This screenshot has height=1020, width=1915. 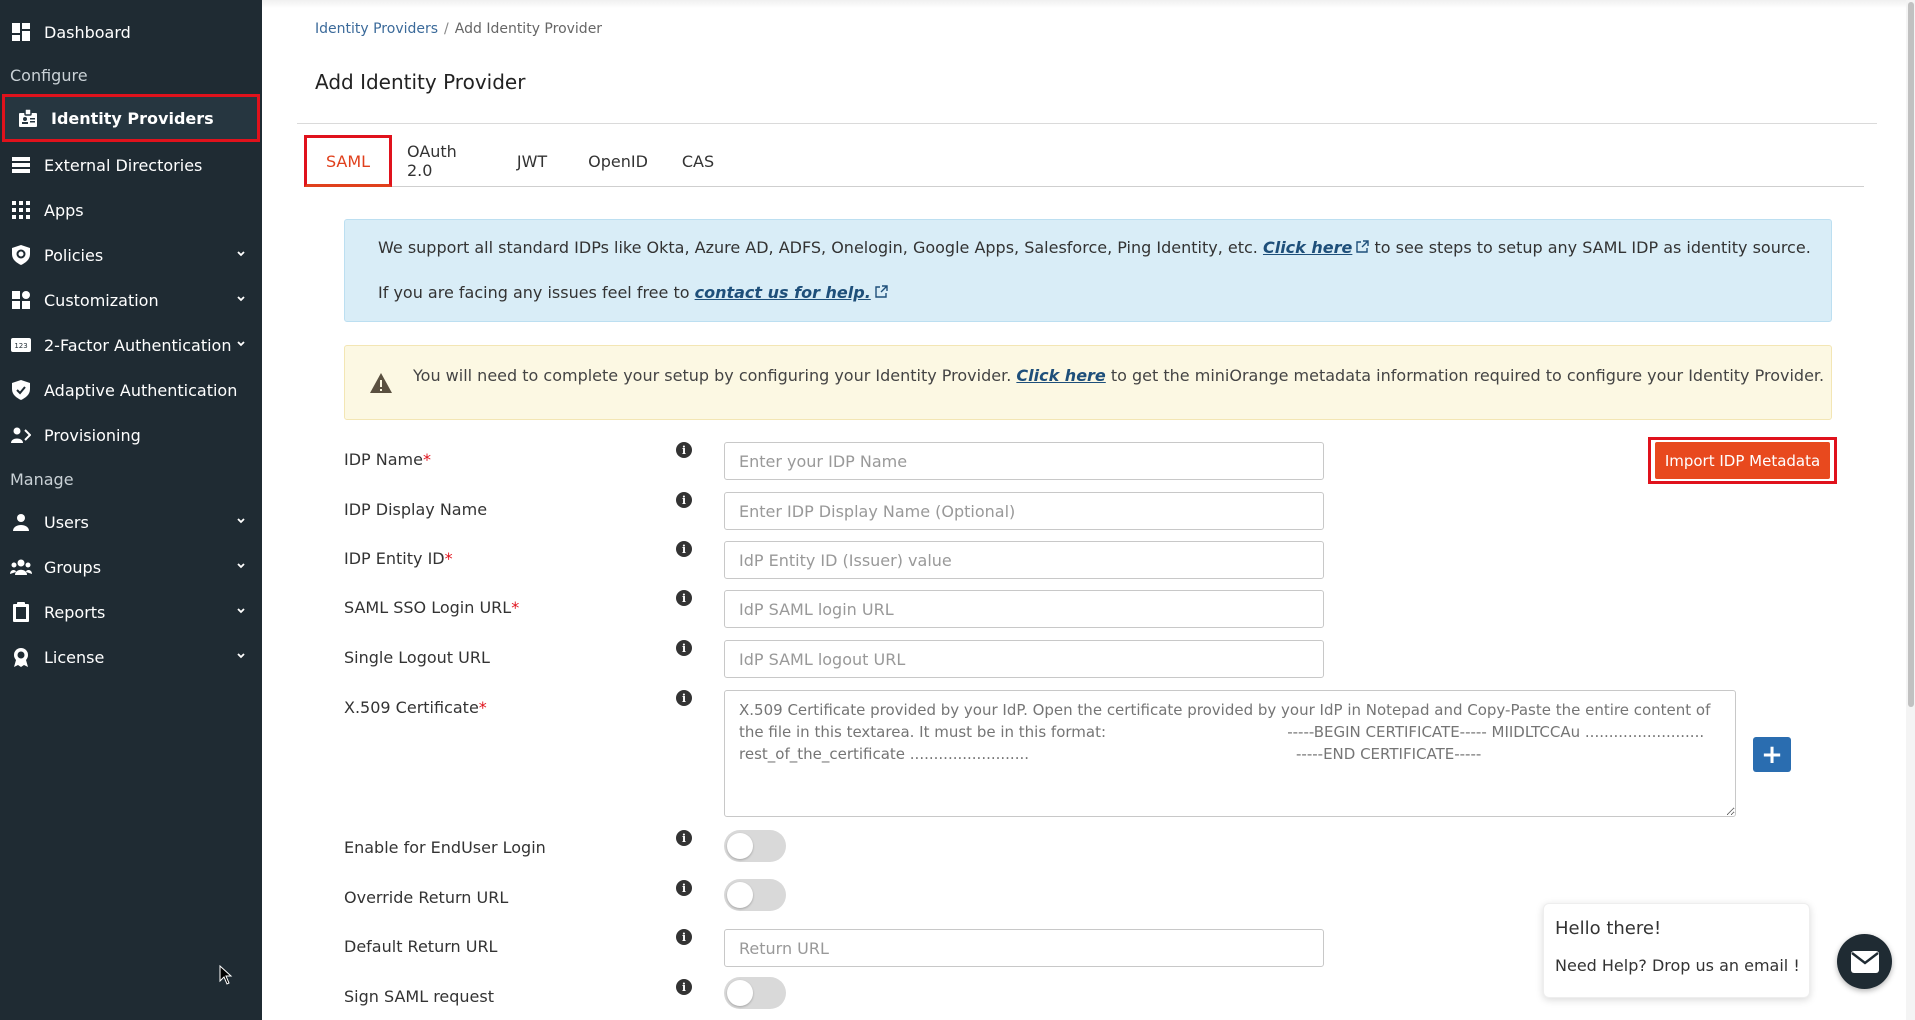 What do you see at coordinates (42, 479) in the screenshot?
I see `sidebar-section-manage: Manage` at bounding box center [42, 479].